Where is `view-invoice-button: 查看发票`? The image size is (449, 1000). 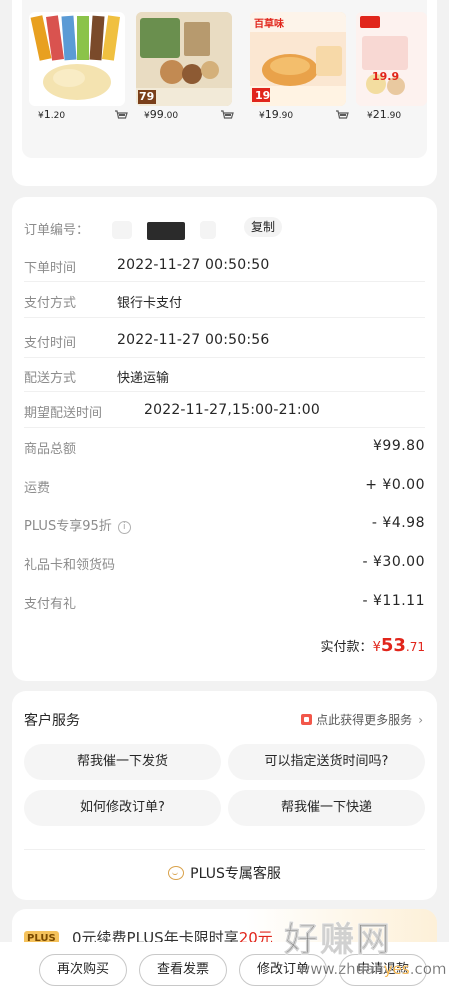
view-invoice-button: 查看发票 is located at coordinates (183, 970).